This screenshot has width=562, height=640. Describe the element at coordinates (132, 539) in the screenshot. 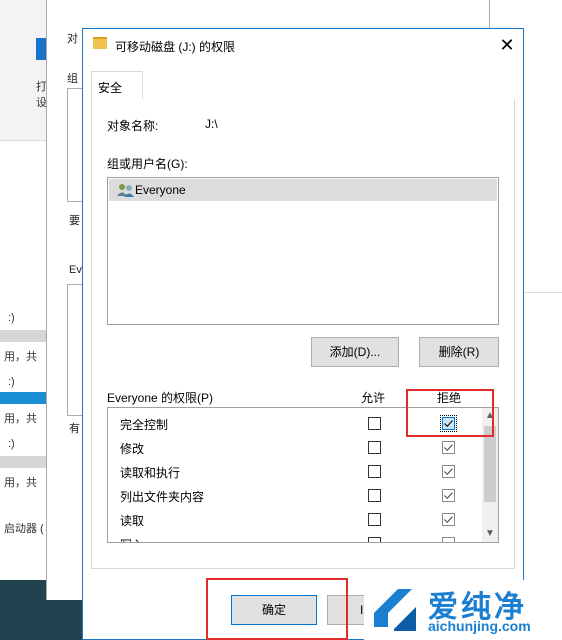

I see `permission-name: 写入` at that location.